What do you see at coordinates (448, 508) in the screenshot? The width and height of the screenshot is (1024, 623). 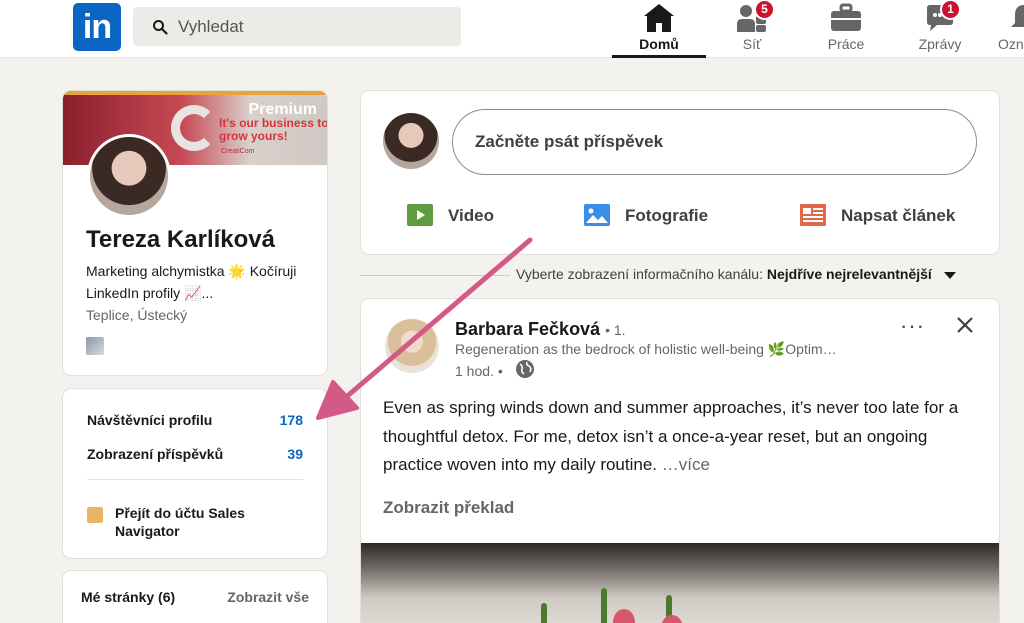 I see `translate-button: Zobrazit překlad` at bounding box center [448, 508].